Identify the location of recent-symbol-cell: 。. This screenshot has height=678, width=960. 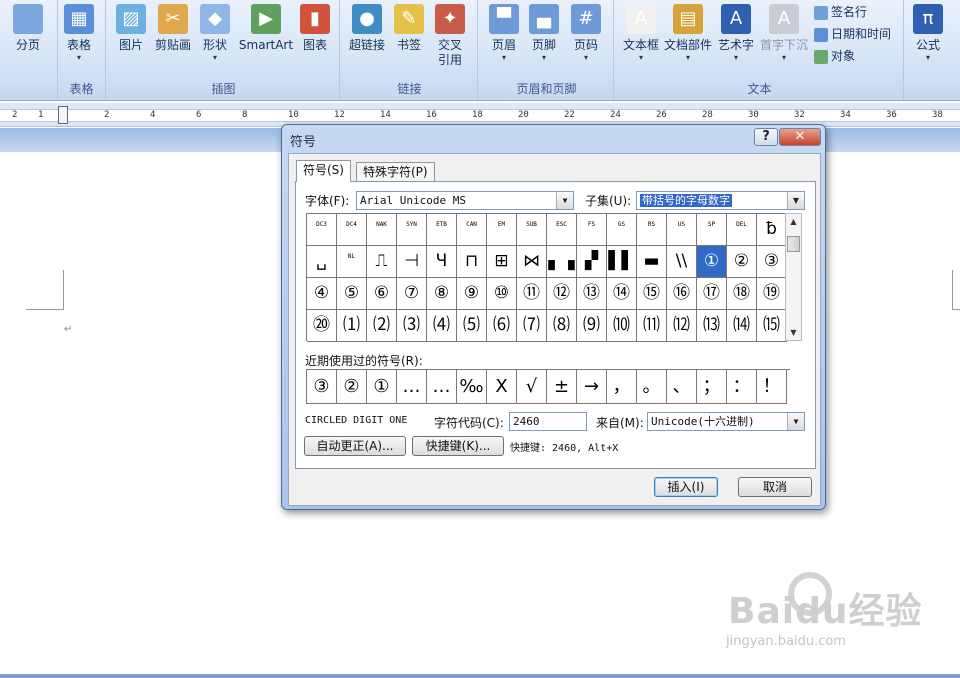
(652, 387).